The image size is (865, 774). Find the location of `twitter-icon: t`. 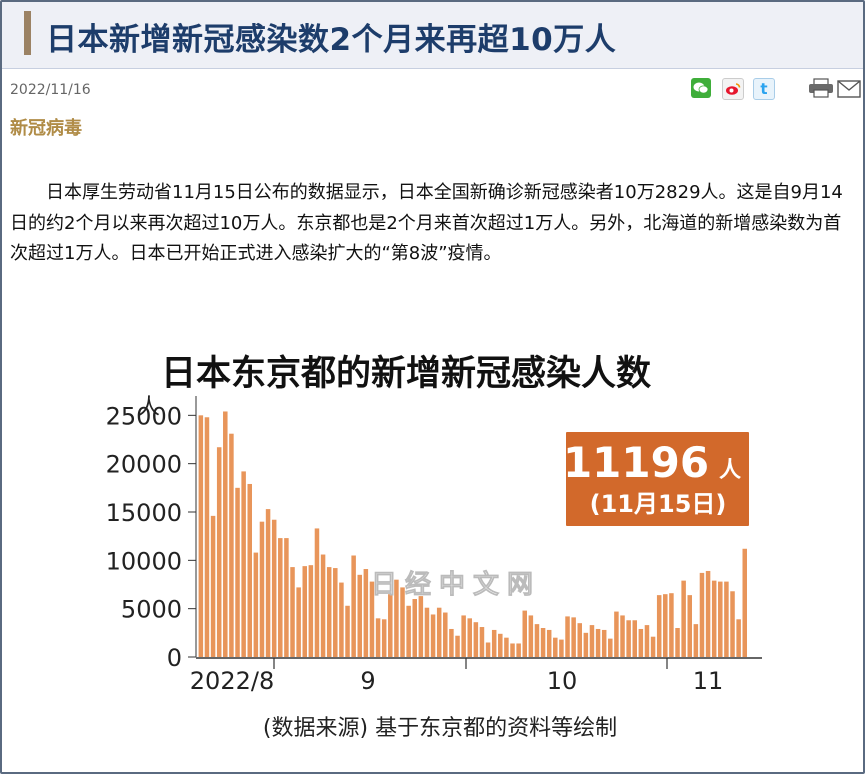

twitter-icon: t is located at coordinates (764, 89).